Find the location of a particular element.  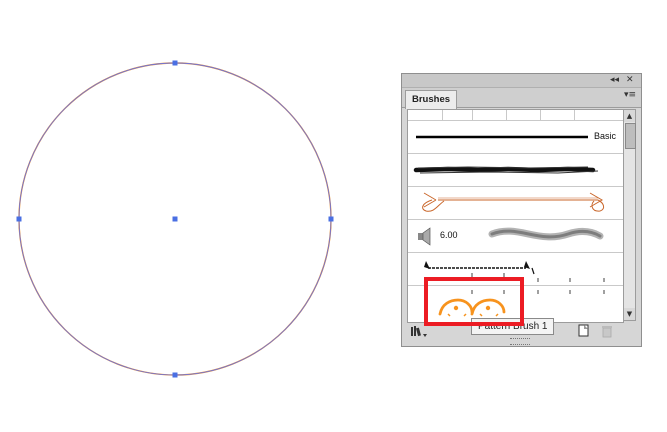

brush-row-basic: Basic is located at coordinates (515, 137).